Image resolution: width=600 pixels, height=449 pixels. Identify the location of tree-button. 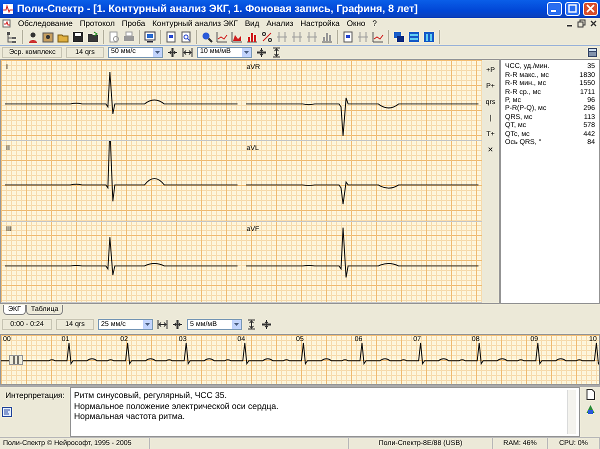
(12, 37).